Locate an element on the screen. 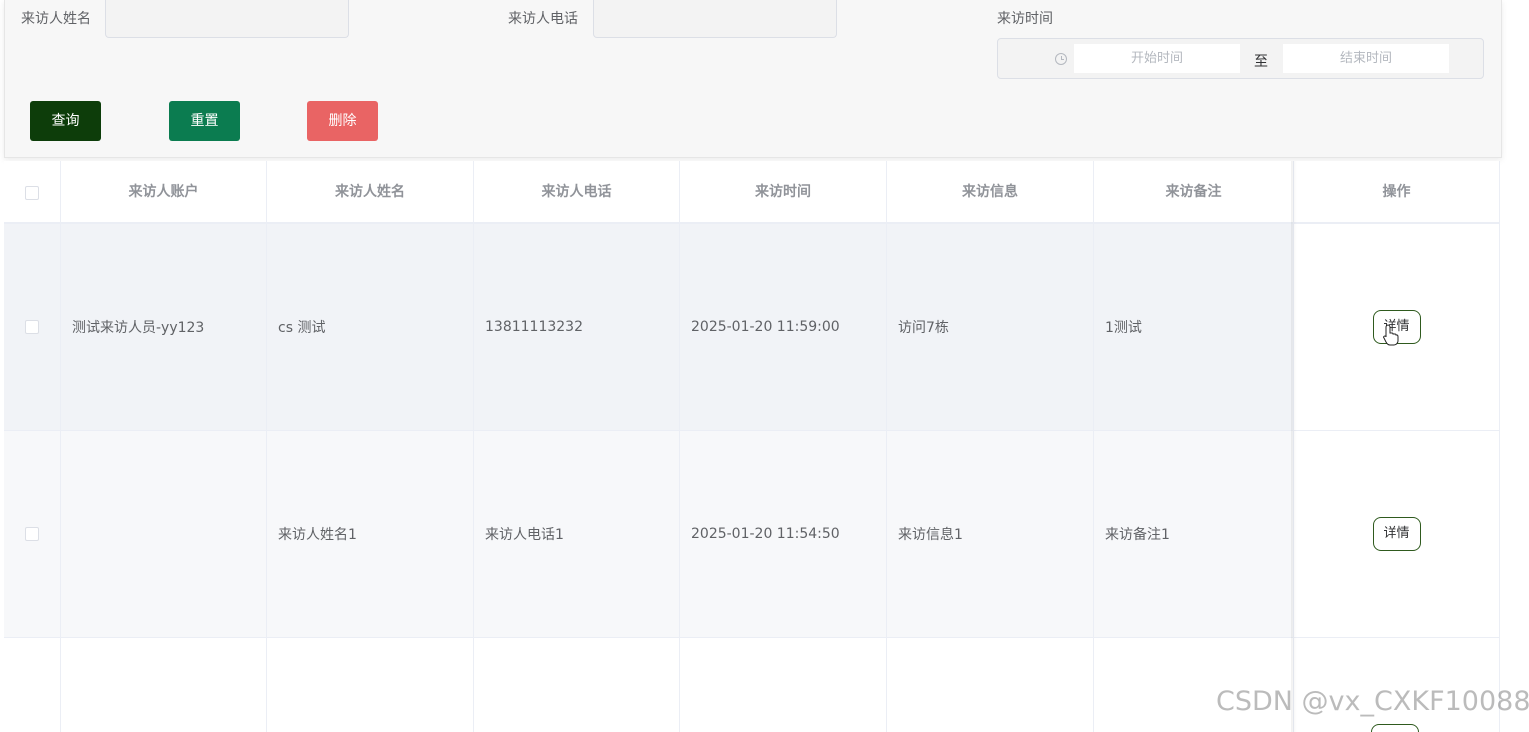 The image size is (1529, 732). reset-button: 重置 is located at coordinates (204, 121).